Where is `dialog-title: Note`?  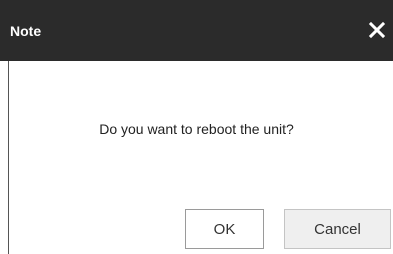
dialog-title: Note is located at coordinates (26, 31).